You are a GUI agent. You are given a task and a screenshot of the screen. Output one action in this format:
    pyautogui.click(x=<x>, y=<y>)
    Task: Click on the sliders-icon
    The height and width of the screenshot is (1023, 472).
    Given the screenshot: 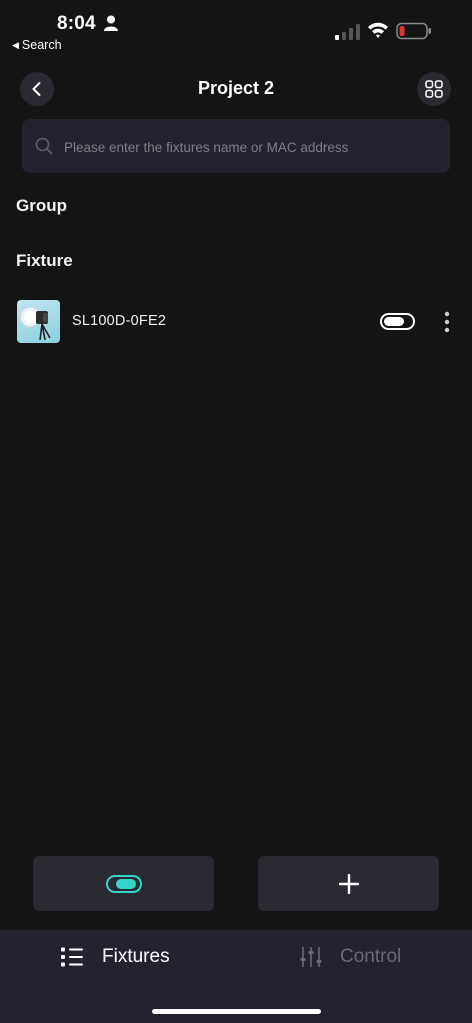 What is the action you would take?
    pyautogui.click(x=311, y=957)
    